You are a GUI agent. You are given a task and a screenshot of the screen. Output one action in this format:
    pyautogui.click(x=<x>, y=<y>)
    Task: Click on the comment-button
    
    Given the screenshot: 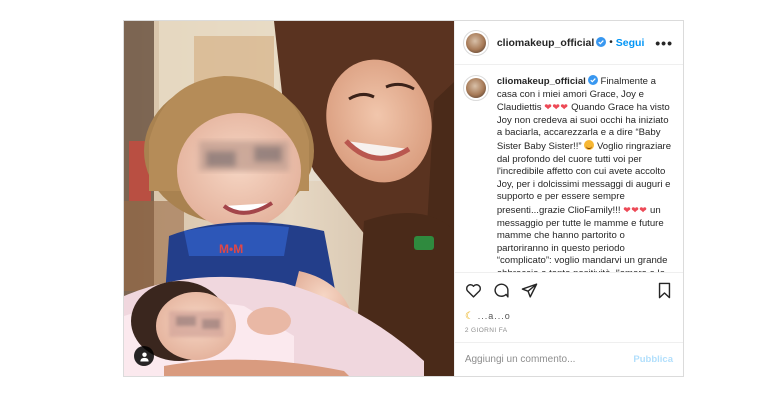 What is the action you would take?
    pyautogui.click(x=501, y=290)
    